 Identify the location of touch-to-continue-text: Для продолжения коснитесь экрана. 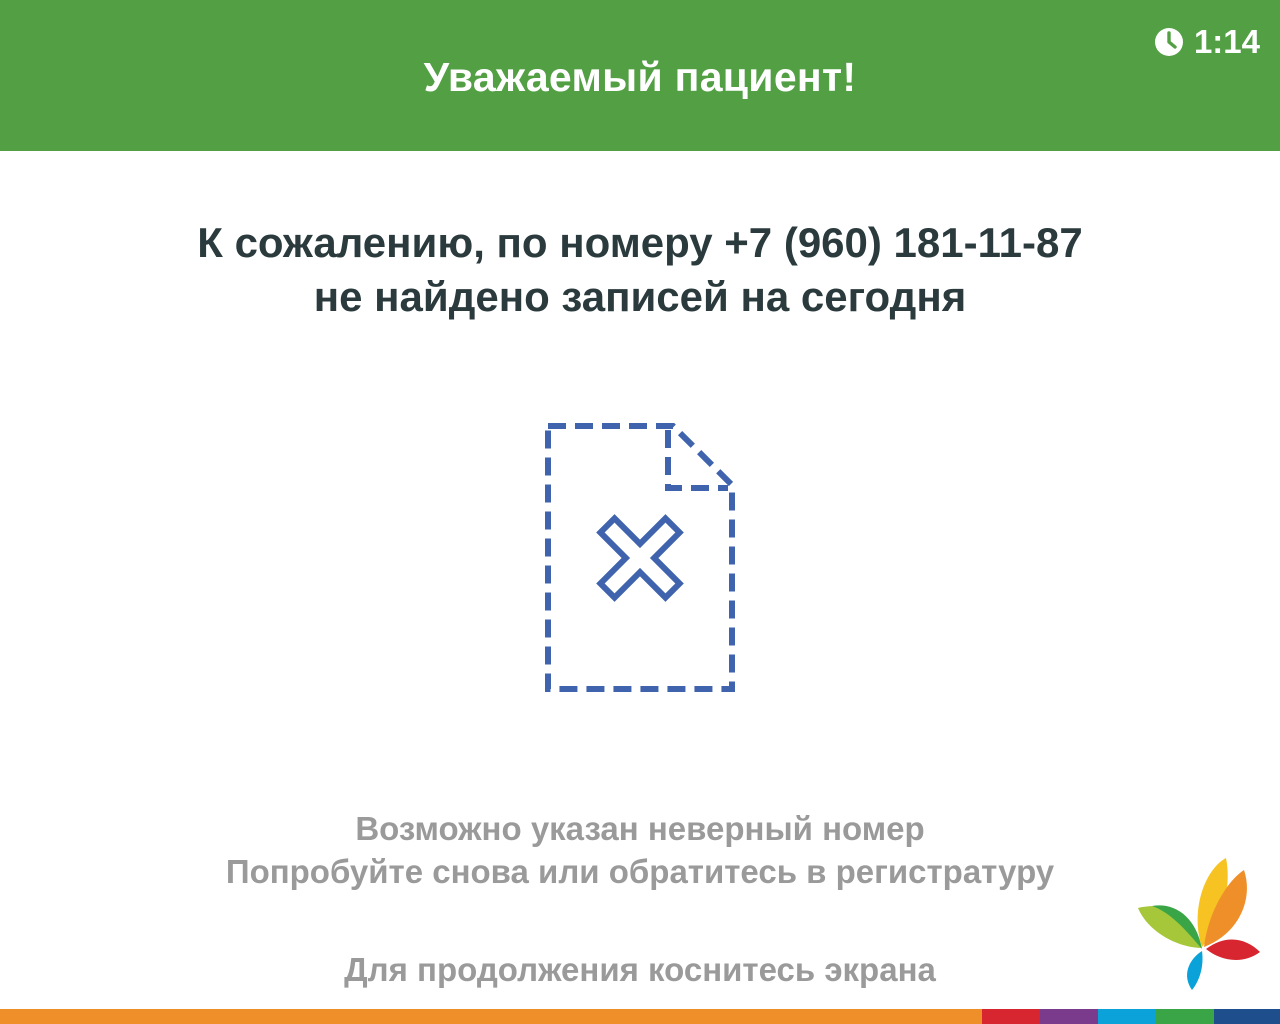
(640, 969).